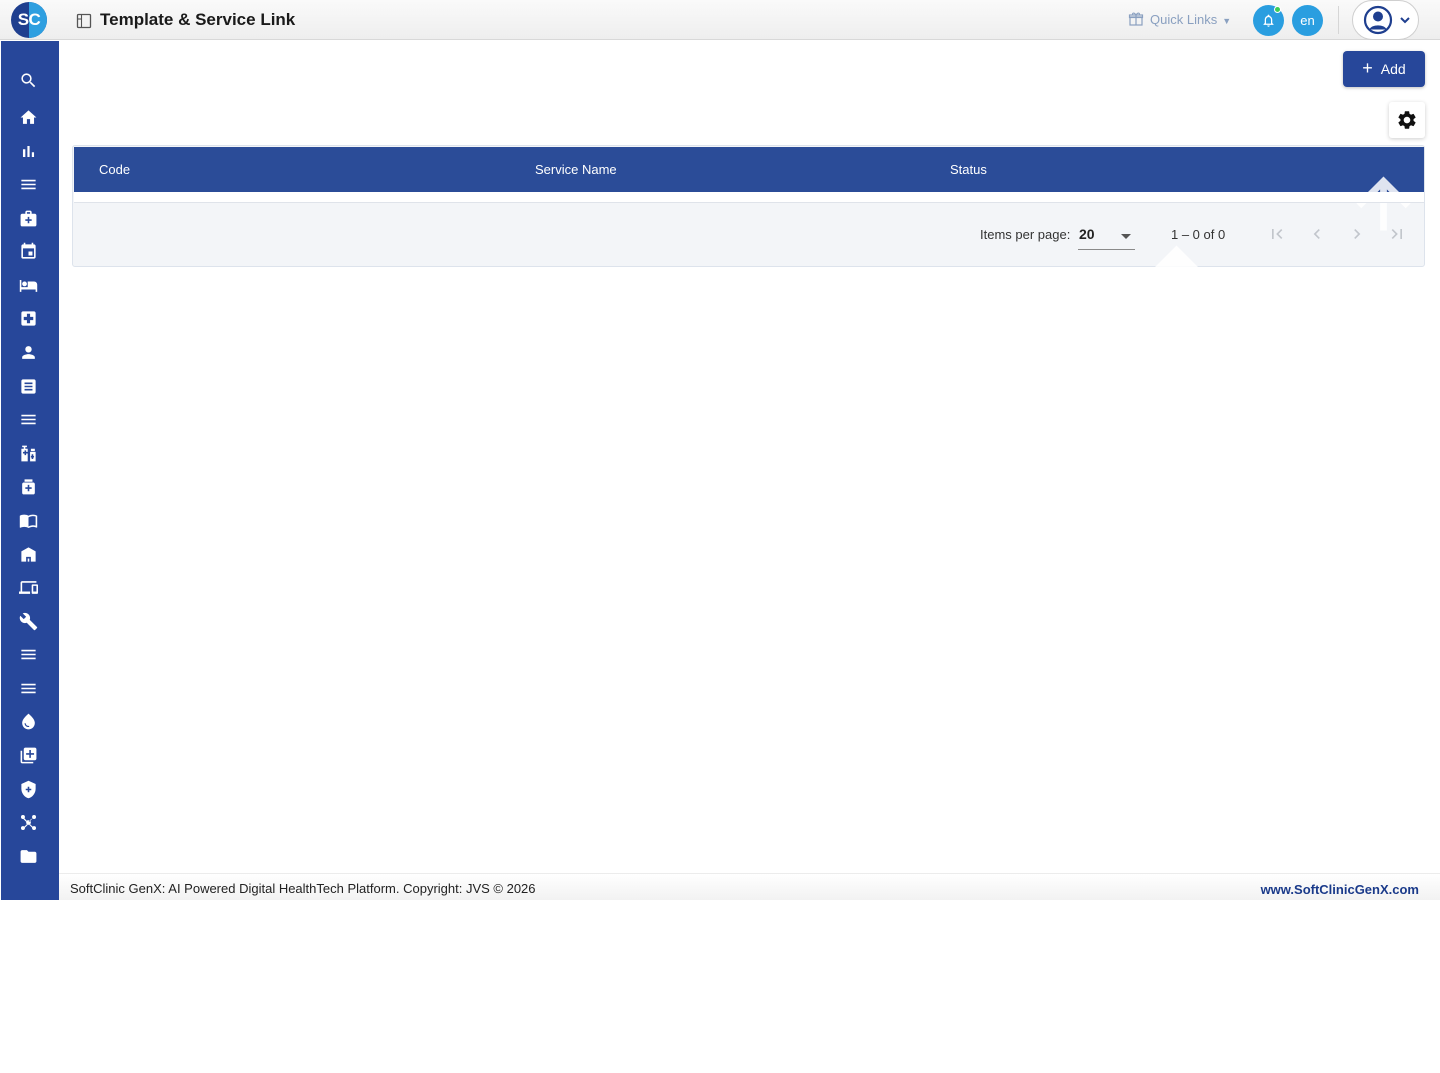  I want to click on notifications-button, so click(1268, 20).